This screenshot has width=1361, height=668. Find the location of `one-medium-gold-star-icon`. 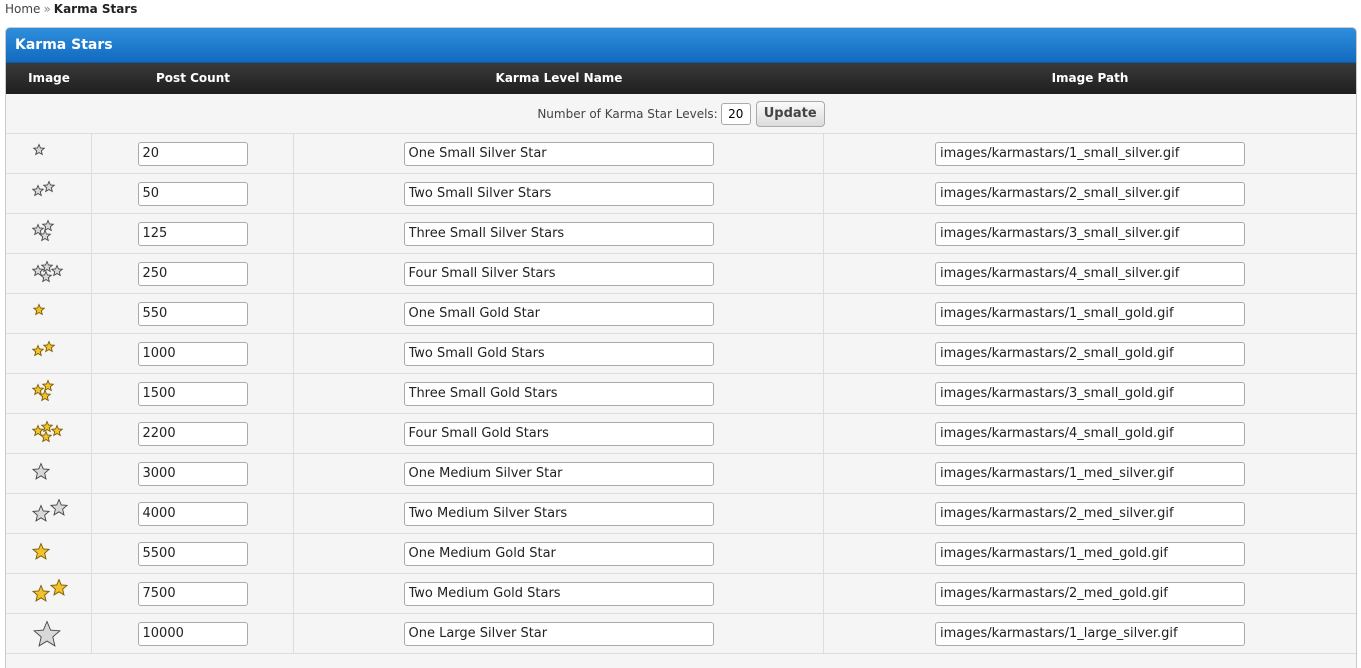

one-medium-gold-star-icon is located at coordinates (41, 550).